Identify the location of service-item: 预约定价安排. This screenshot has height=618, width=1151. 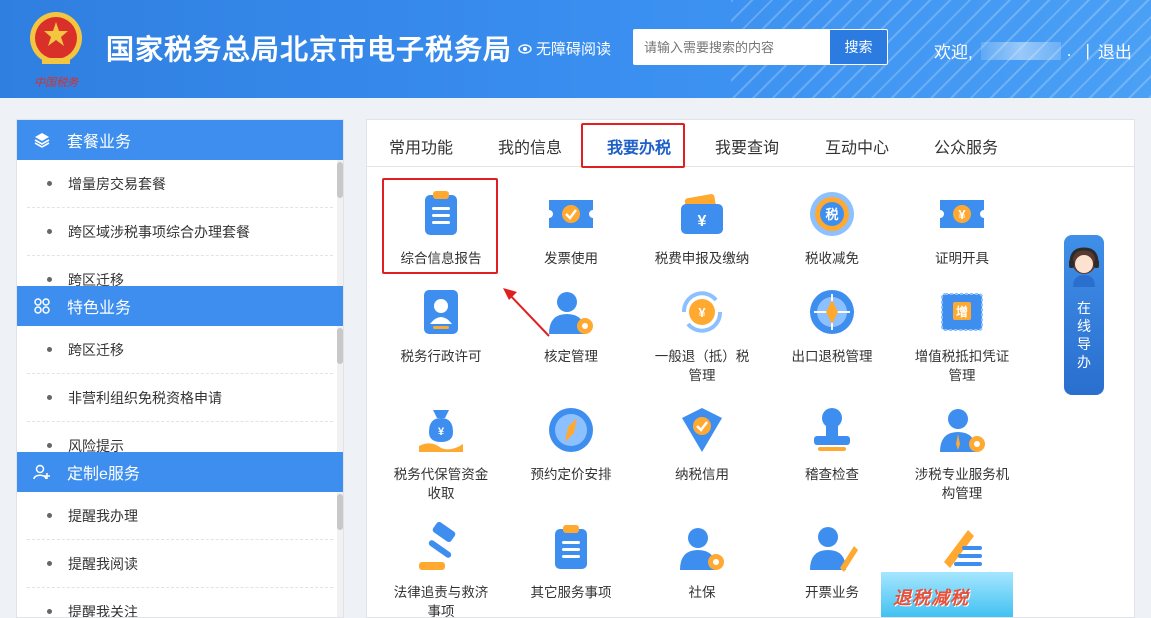
(571, 444).